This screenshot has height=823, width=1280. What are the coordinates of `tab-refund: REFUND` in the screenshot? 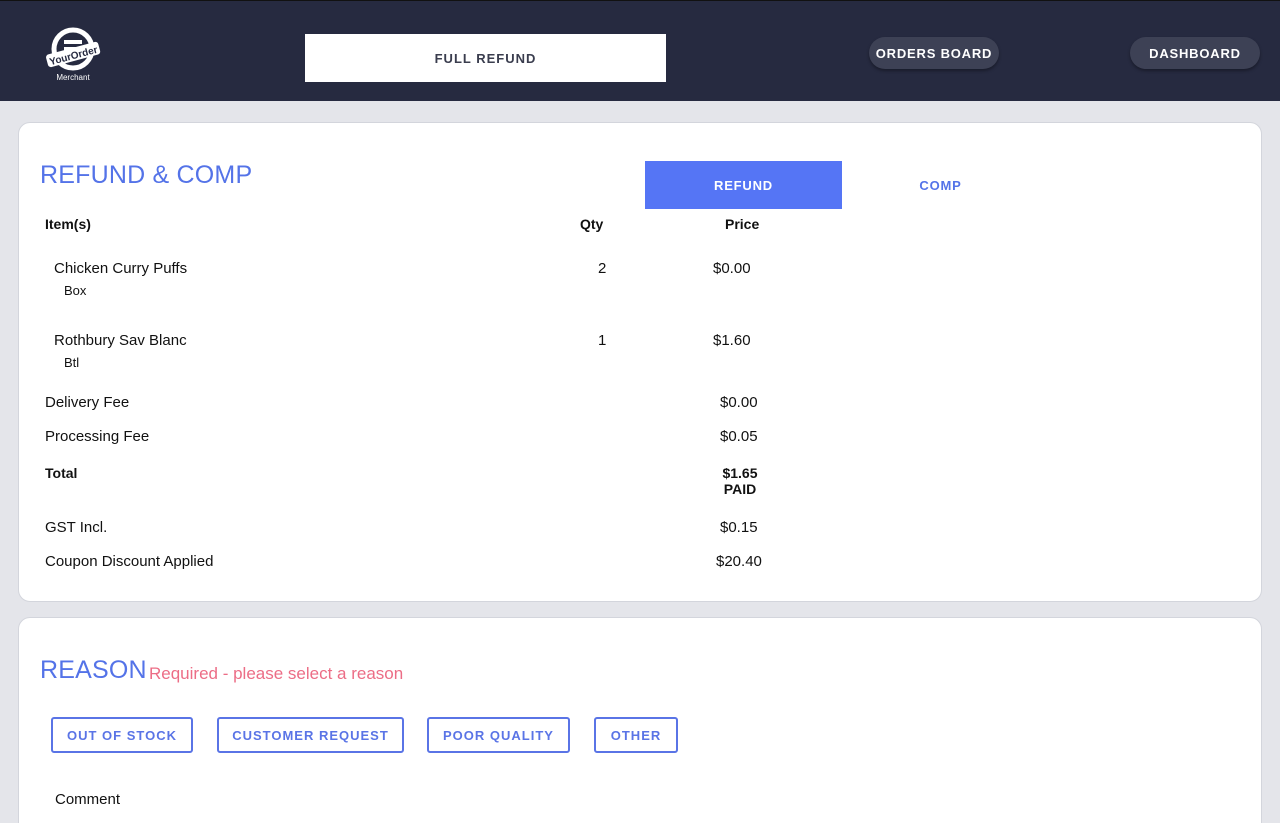 It's located at (743, 185).